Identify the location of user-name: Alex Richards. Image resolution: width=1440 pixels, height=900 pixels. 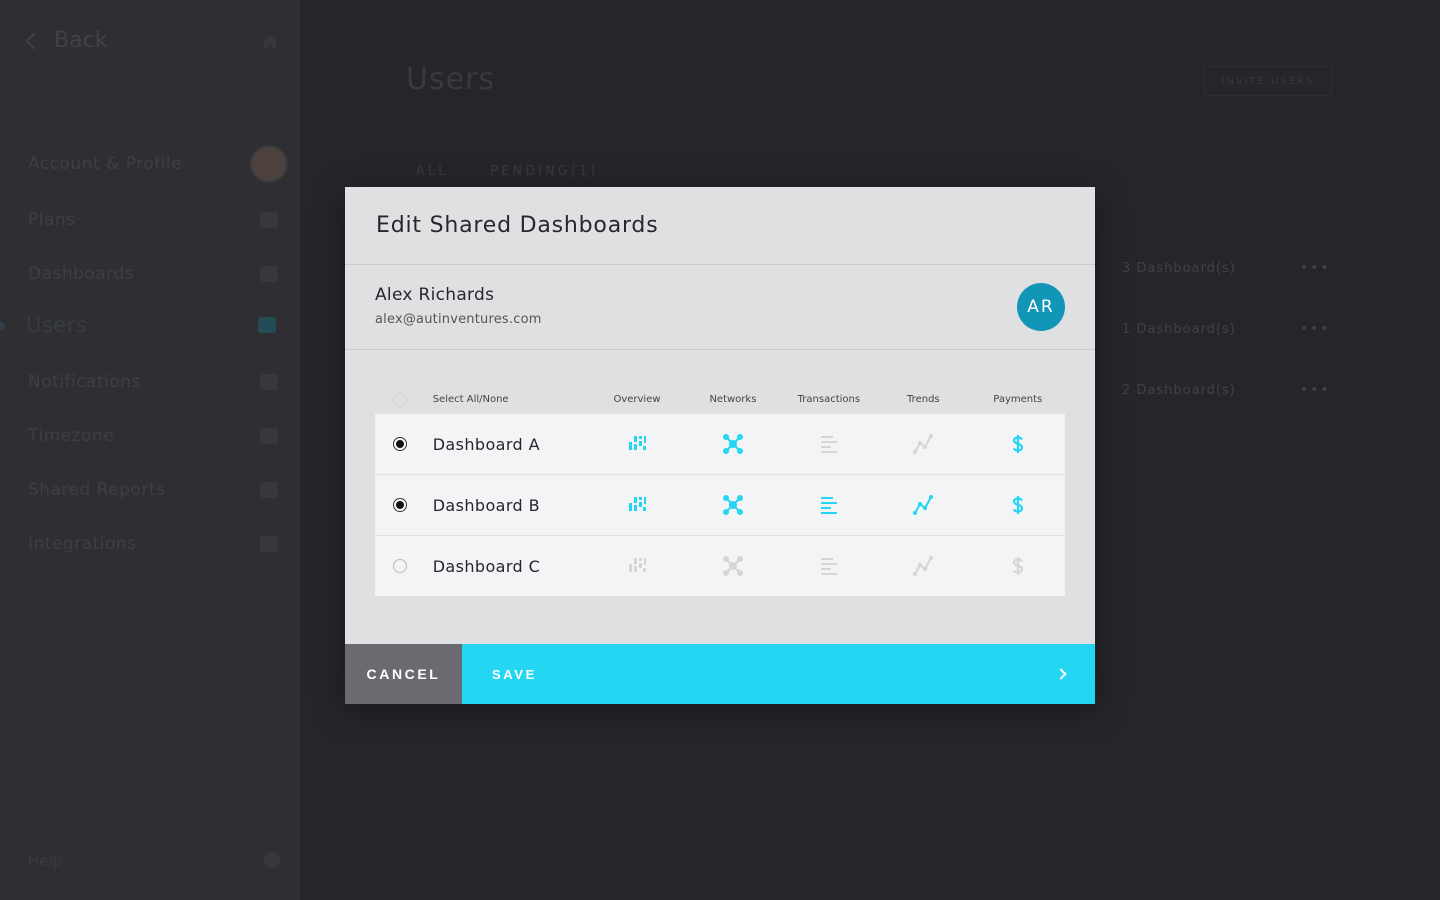
(435, 295).